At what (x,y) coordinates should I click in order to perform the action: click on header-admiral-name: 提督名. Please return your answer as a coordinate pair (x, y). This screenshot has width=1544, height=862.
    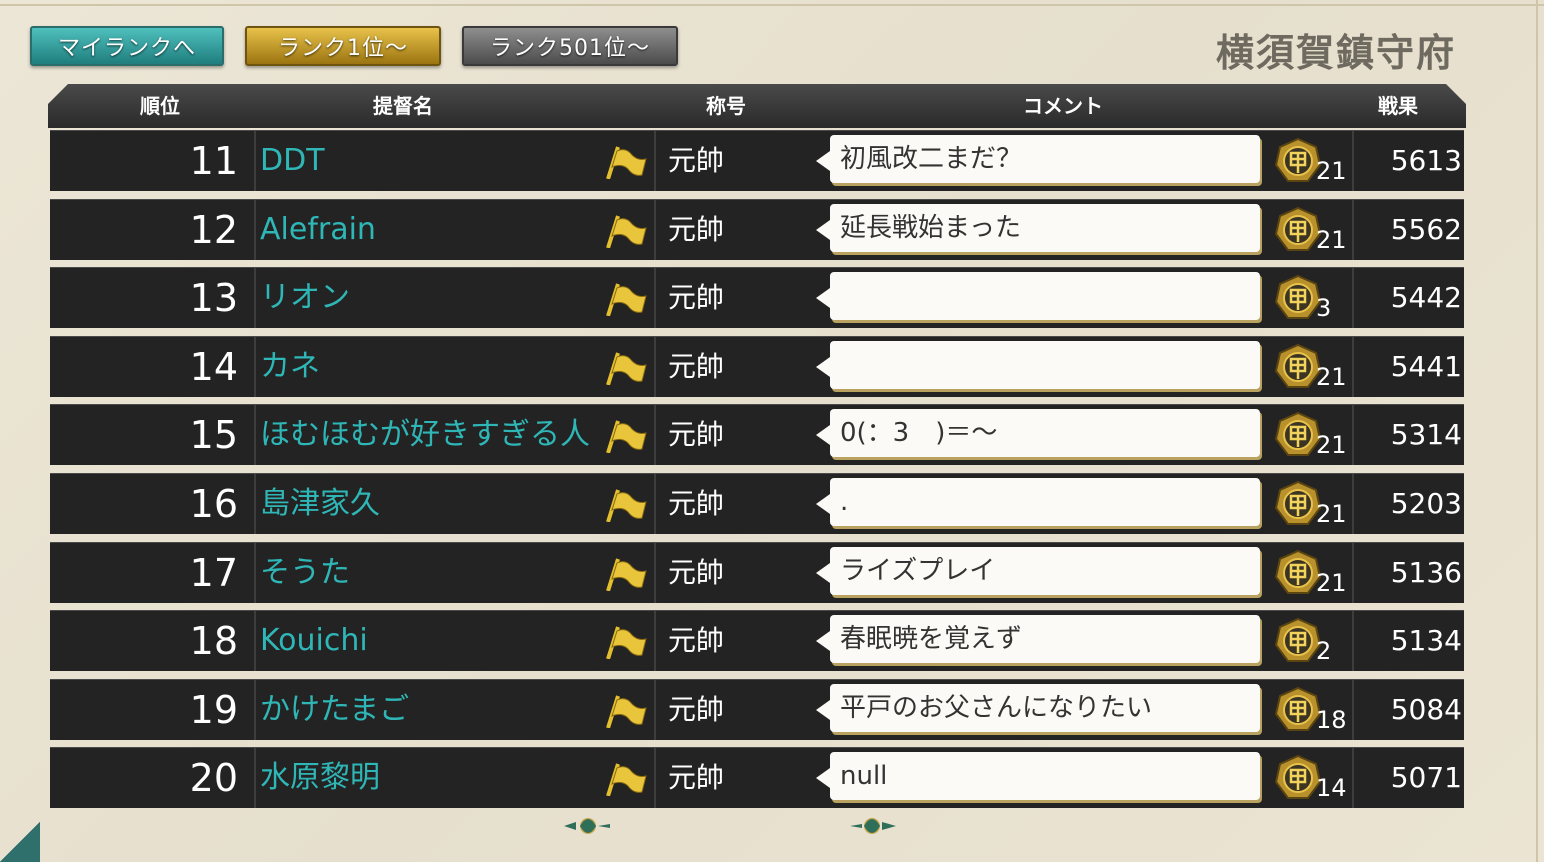
    Looking at the image, I should click on (403, 106).